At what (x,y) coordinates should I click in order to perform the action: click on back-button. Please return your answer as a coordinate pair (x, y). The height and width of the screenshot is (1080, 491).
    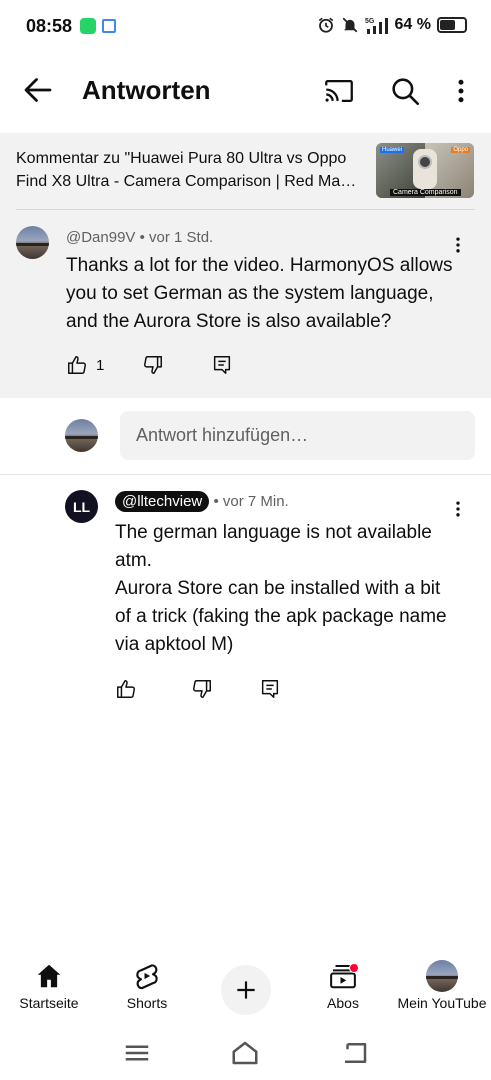
    Looking at the image, I should click on (38, 90).